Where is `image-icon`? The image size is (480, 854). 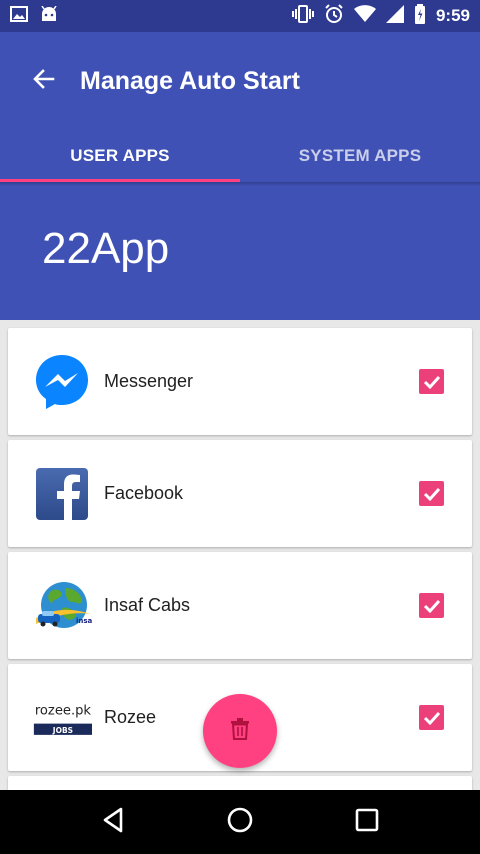 image-icon is located at coordinates (19, 16).